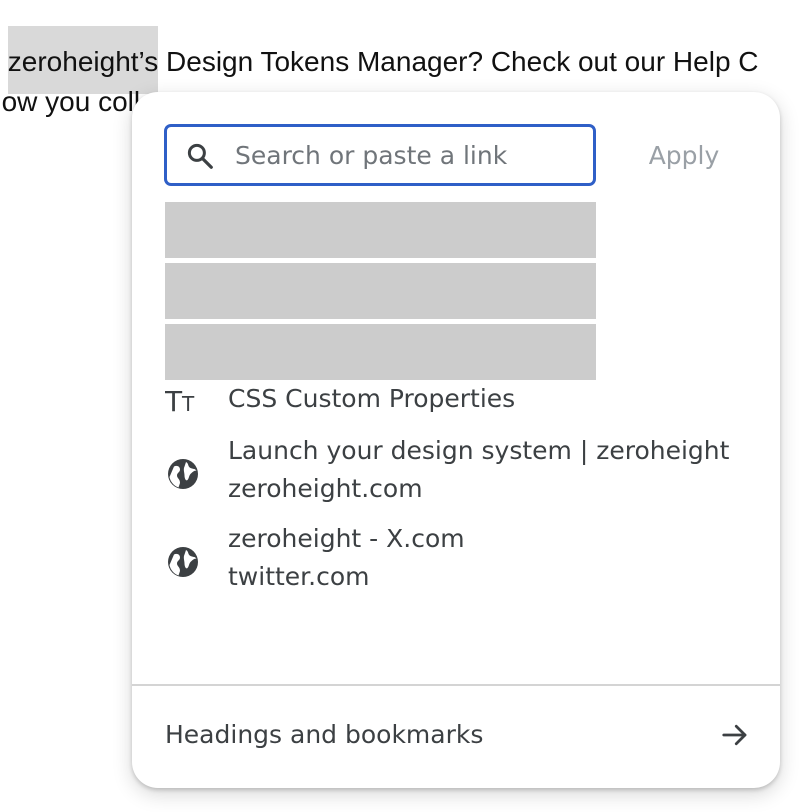  Describe the element at coordinates (325, 488) in the screenshot. I see `suggestion-domain: zeroheight.com` at that location.